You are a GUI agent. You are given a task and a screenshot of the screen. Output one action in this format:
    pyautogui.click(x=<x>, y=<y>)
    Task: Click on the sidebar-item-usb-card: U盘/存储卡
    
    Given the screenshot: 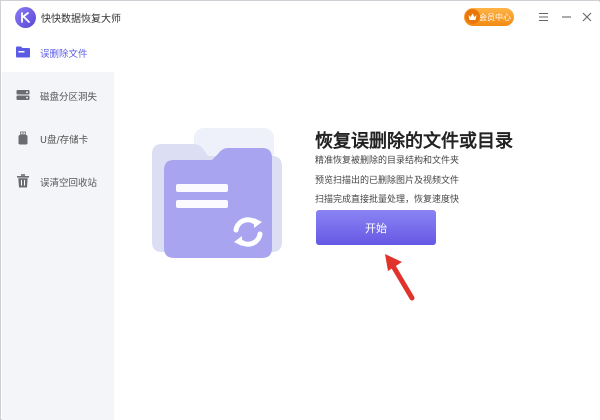 What is the action you would take?
    pyautogui.click(x=58, y=138)
    